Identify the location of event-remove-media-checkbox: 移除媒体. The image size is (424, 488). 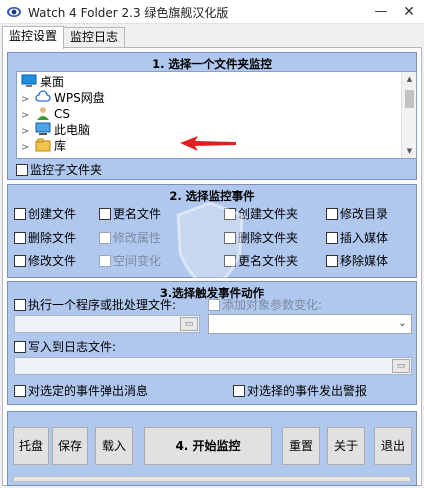
(357, 261).